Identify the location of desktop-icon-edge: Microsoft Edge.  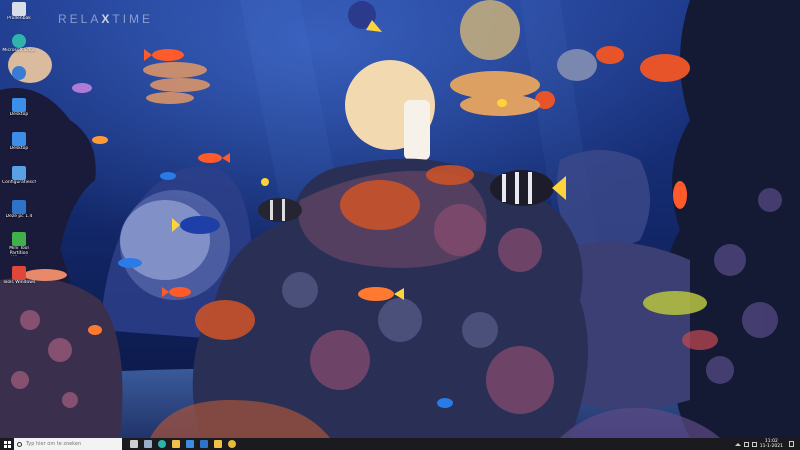
(19, 43).